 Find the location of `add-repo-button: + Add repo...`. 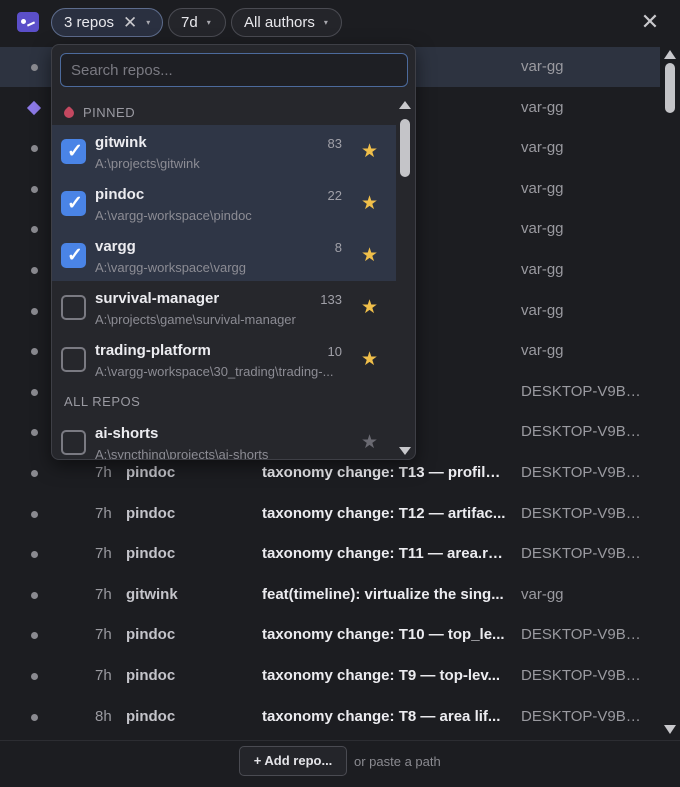

add-repo-button: + Add repo... is located at coordinates (293, 761).